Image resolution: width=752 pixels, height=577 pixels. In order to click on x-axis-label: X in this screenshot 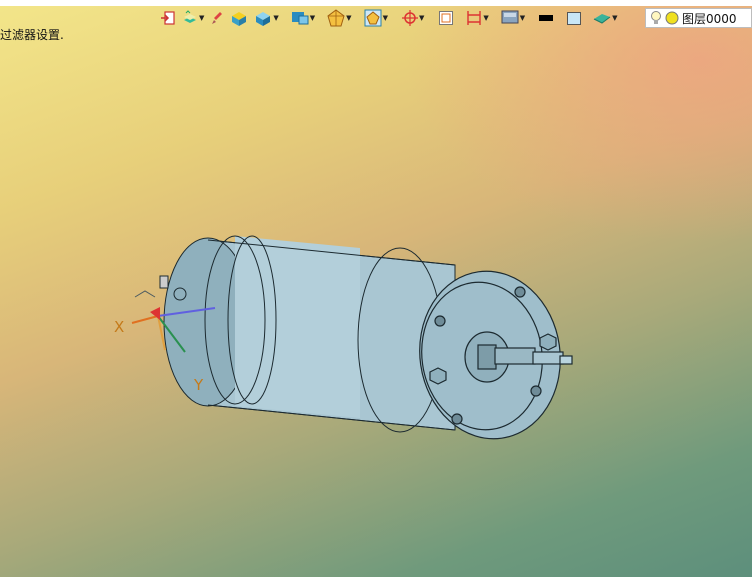, I will do `click(119, 327)`.